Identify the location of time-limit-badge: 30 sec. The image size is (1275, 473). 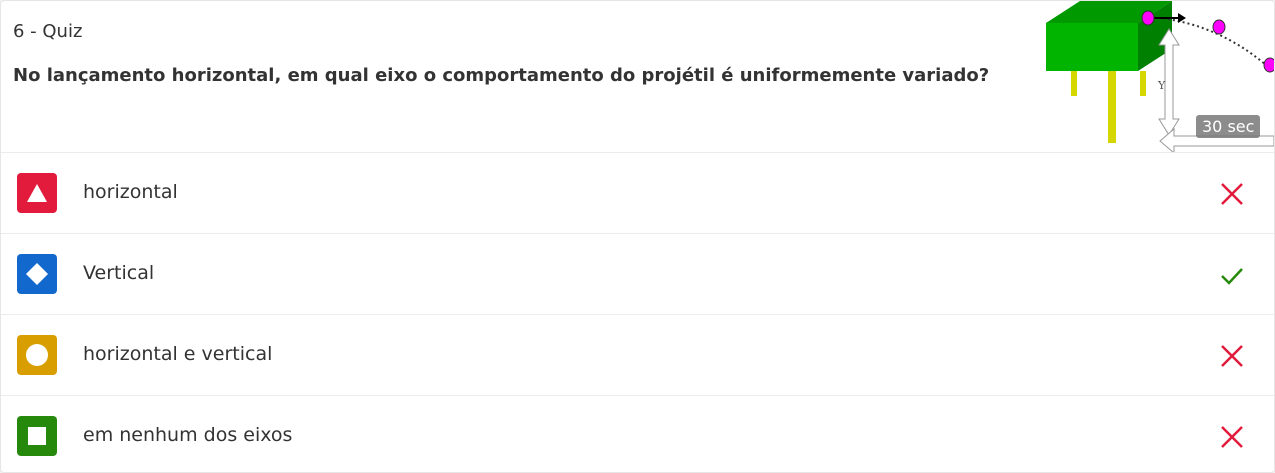
(1228, 126).